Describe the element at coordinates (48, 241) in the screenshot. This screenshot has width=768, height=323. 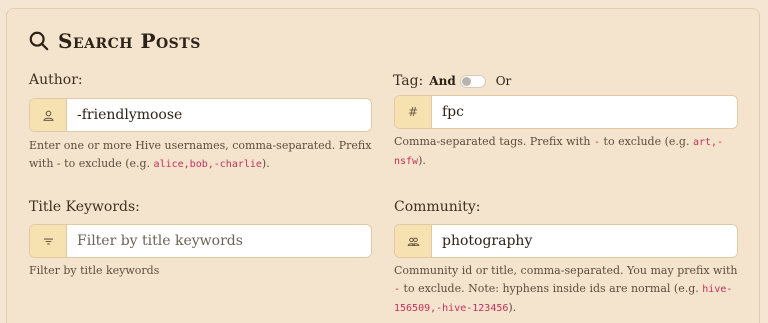
I see `filter-icon` at that location.